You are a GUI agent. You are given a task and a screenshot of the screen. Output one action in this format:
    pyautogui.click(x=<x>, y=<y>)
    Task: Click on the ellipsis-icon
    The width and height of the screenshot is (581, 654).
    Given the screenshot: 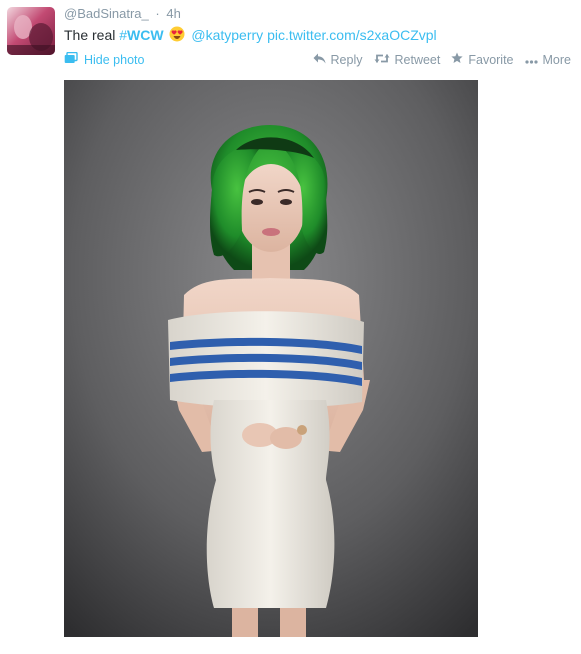 What is the action you would take?
    pyautogui.click(x=533, y=60)
    